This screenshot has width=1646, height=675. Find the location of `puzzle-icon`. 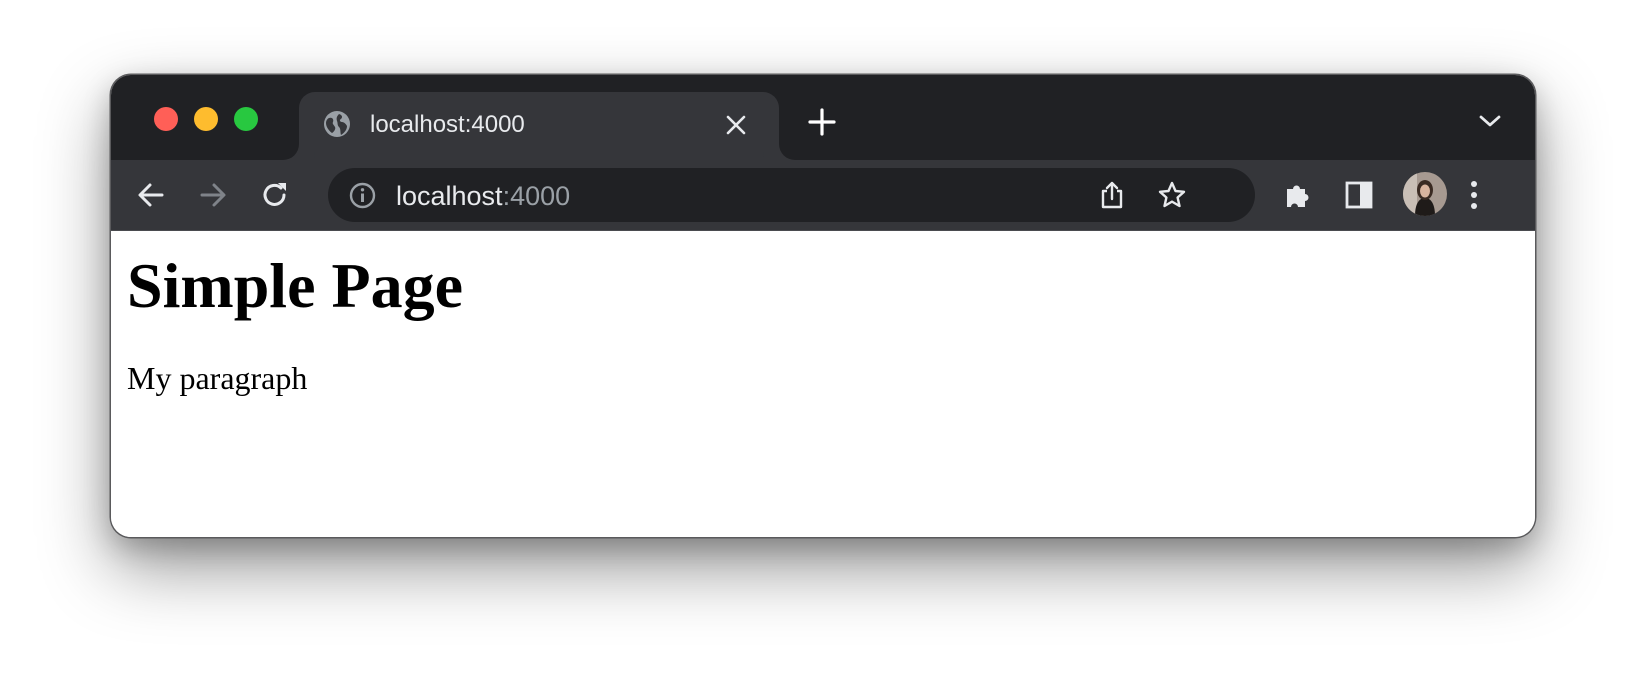

puzzle-icon is located at coordinates (1298, 195).